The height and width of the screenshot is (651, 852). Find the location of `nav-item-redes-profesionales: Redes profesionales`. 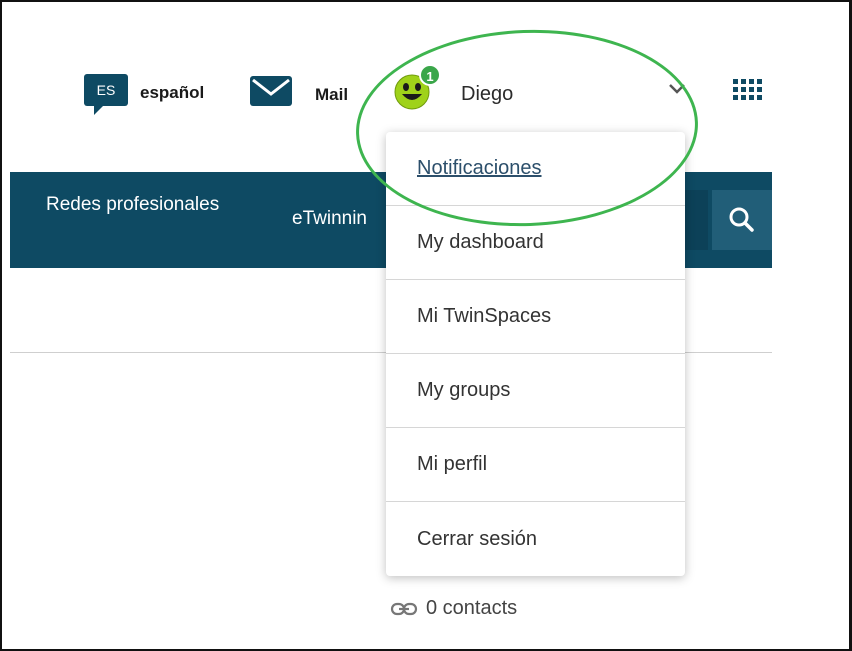

nav-item-redes-profesionales: Redes profesionales is located at coordinates (136, 204).